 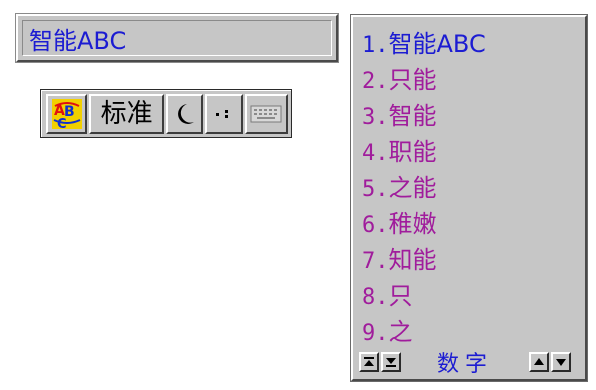 What do you see at coordinates (375, 45) in the screenshot?
I see `candidate-number: 1.` at bounding box center [375, 45].